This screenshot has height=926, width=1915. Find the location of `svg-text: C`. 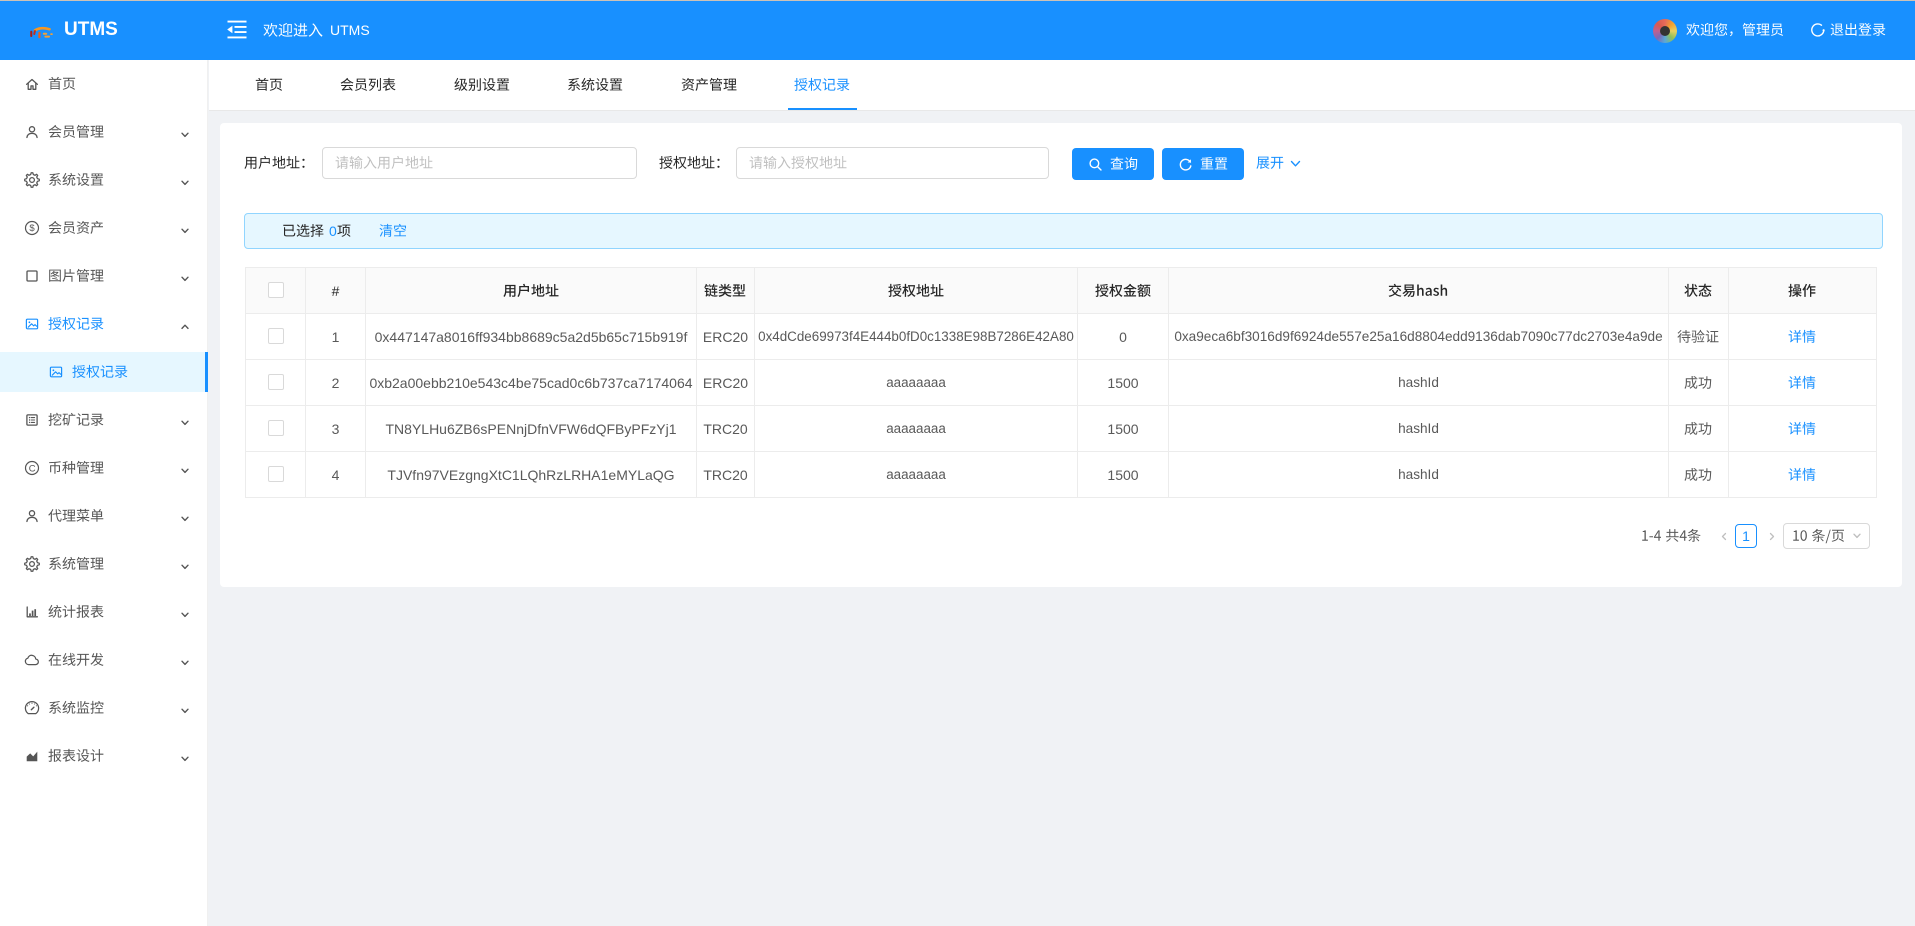

svg-text: C is located at coordinates (32, 468).